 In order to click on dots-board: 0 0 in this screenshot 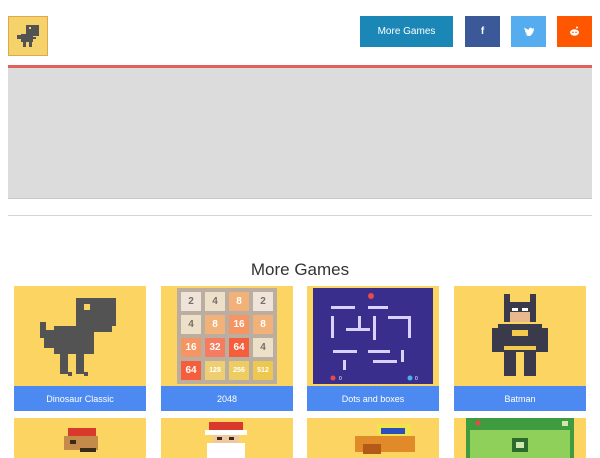, I will do `click(373, 336)`.